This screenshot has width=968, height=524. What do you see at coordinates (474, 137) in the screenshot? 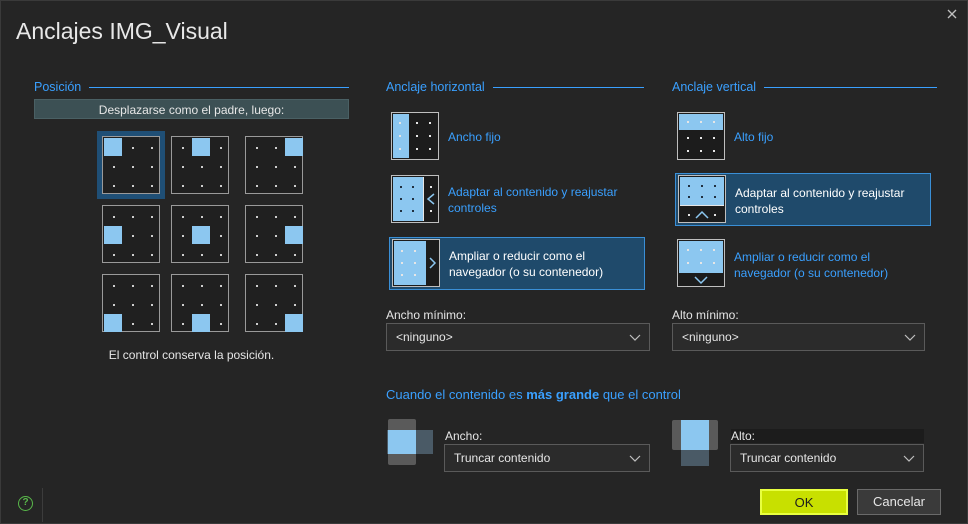
I see `horizontal-option-fixed-label: Ancho fijo` at bounding box center [474, 137].